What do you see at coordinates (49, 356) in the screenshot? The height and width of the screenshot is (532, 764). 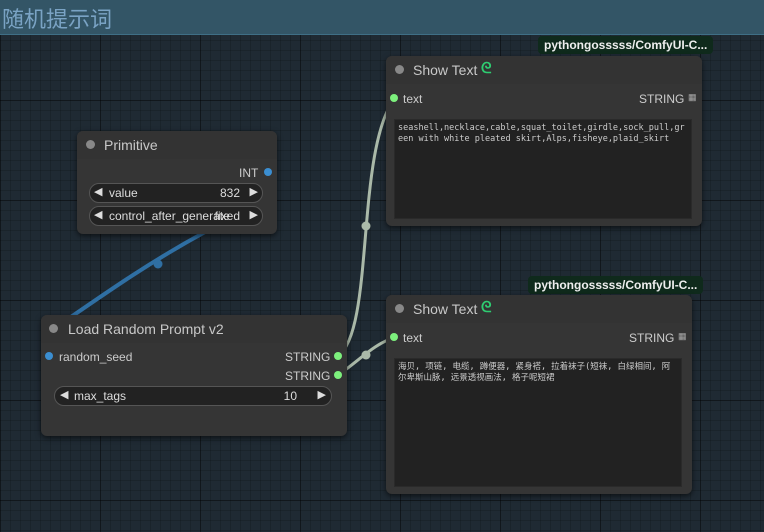 I see `random-seed-input-slot` at bounding box center [49, 356].